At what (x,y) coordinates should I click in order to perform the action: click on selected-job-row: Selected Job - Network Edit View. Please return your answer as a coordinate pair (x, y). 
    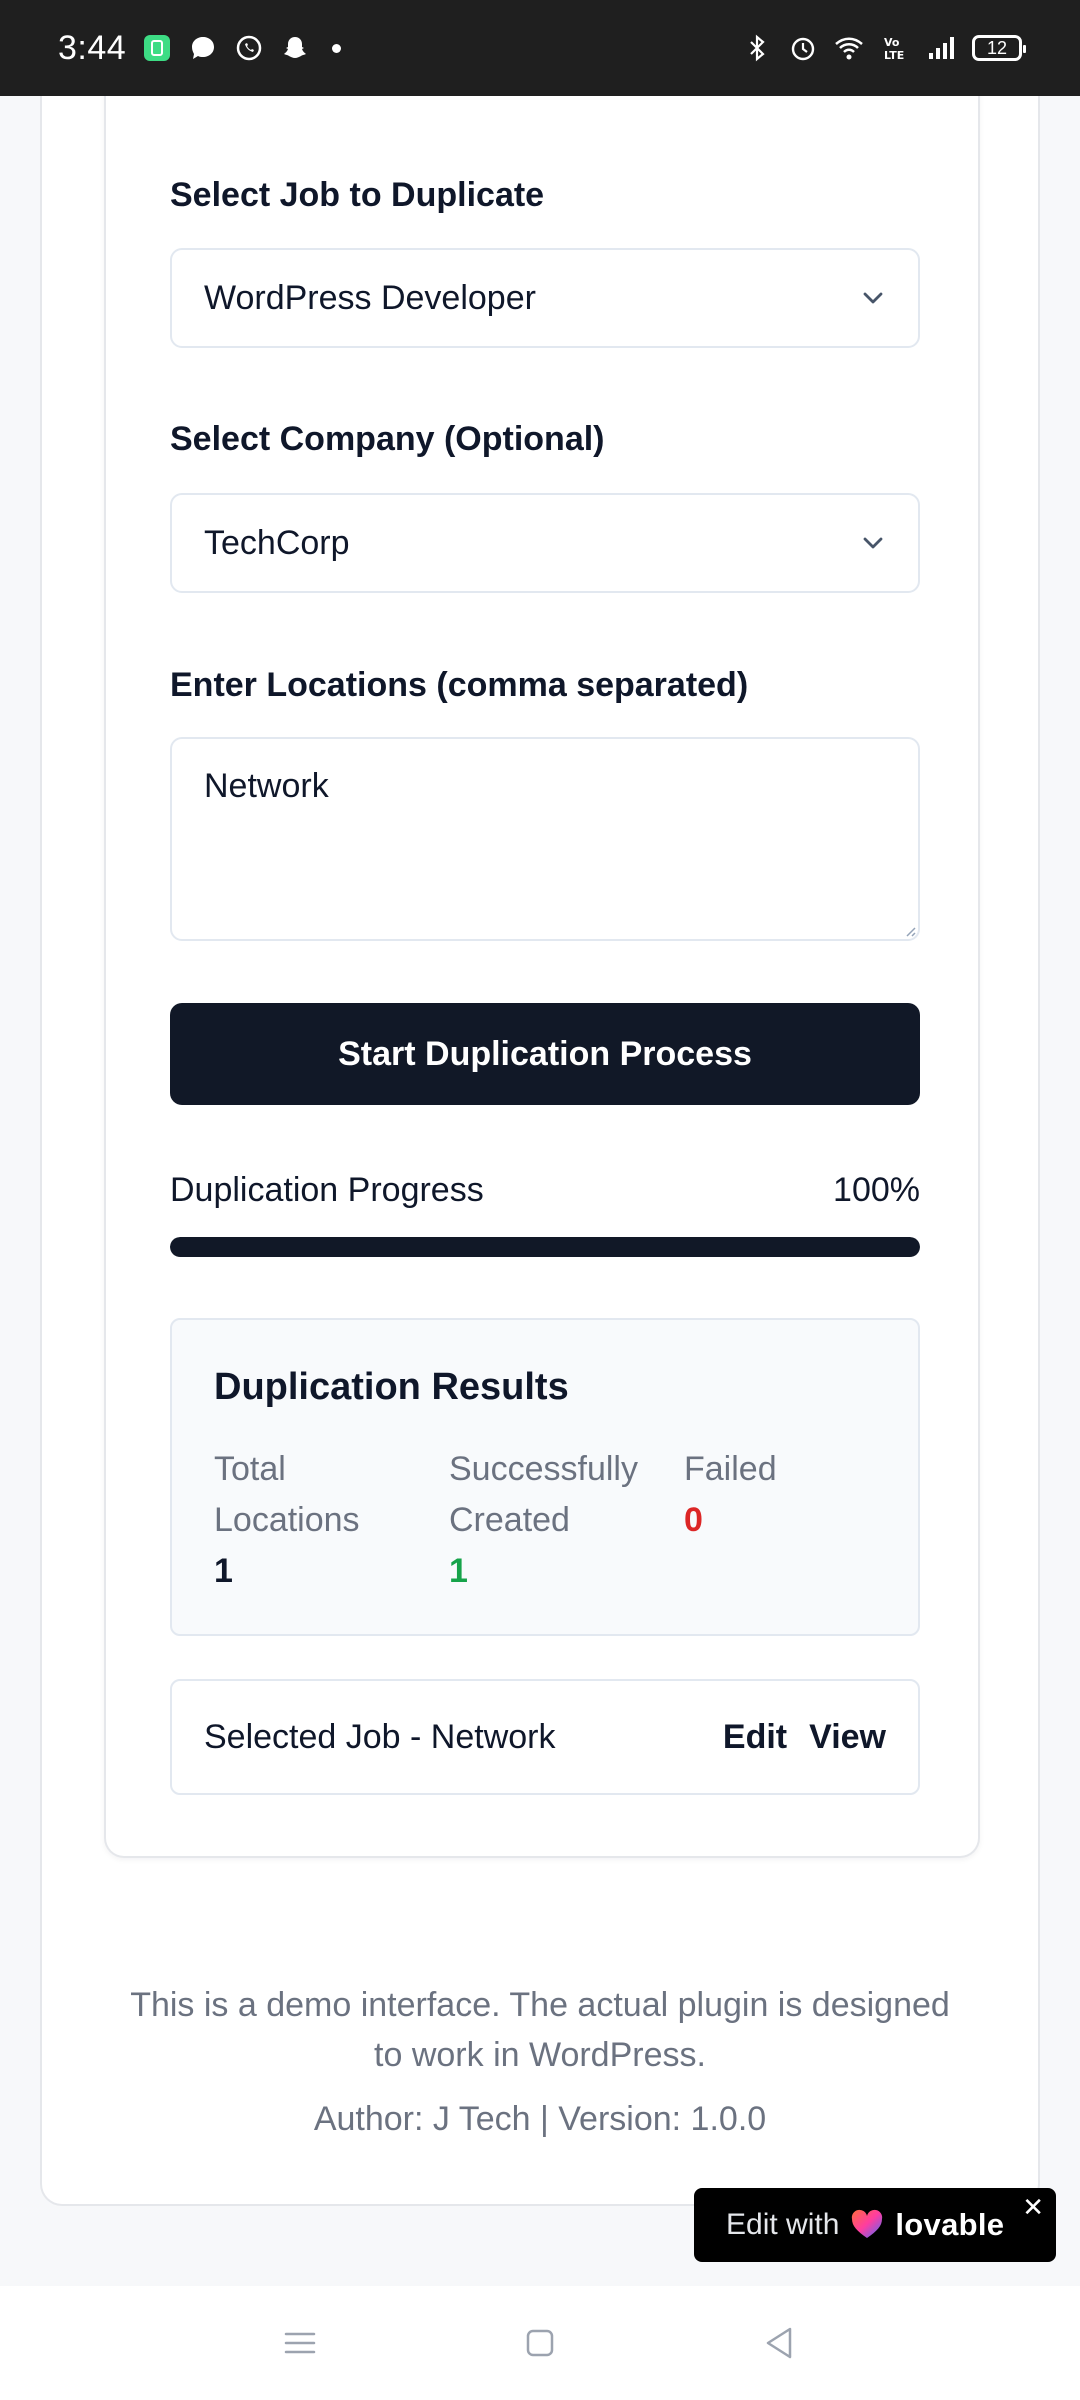
    Looking at the image, I should click on (545, 1737).